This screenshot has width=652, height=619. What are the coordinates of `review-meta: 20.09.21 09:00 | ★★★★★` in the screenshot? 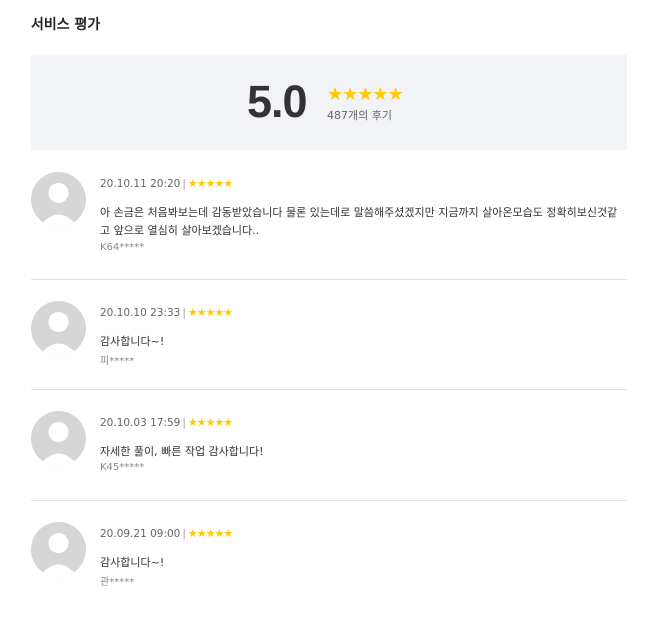 It's located at (166, 533).